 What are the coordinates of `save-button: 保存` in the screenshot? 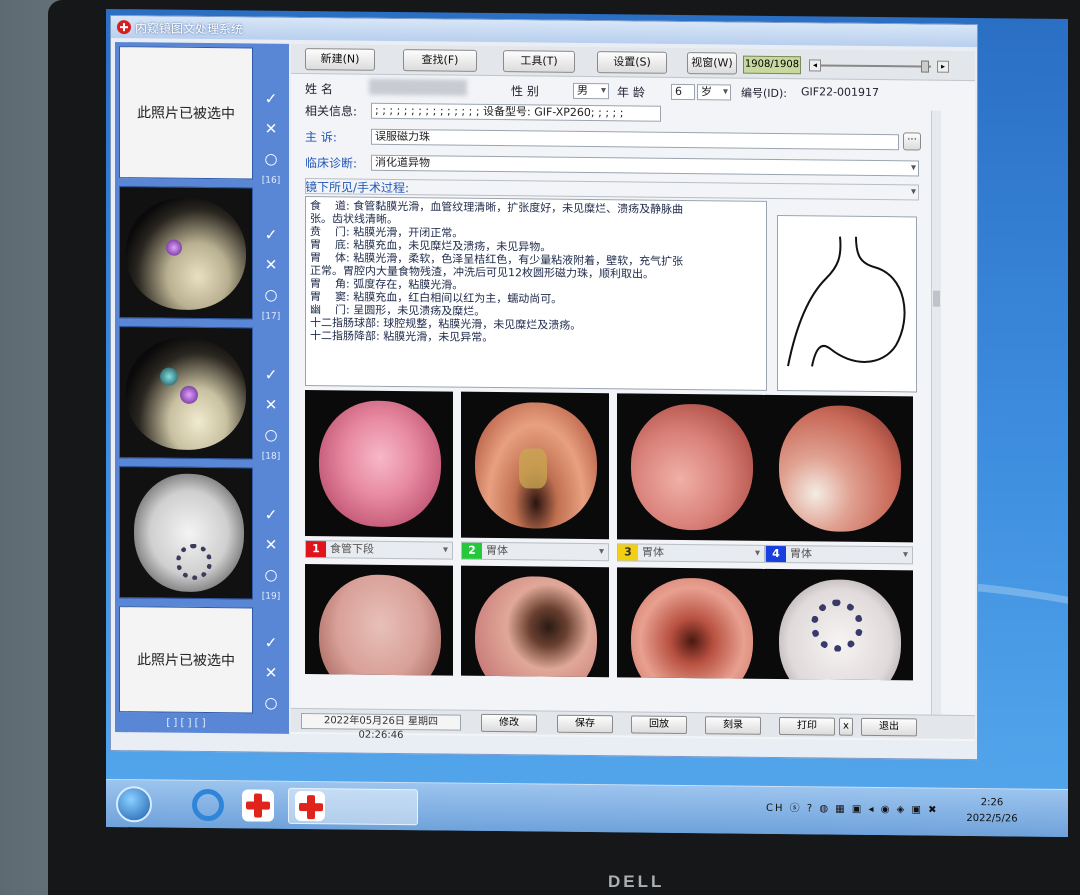 It's located at (585, 724).